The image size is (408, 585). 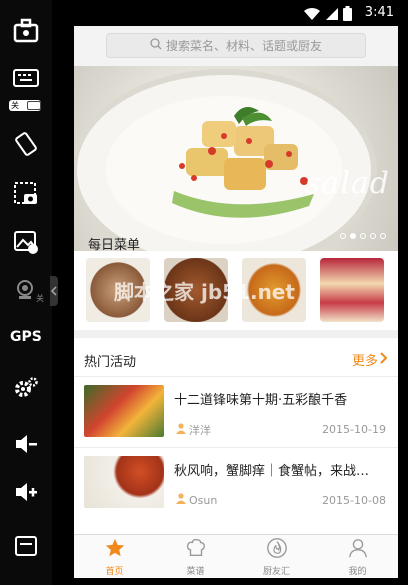 What do you see at coordinates (236, 359) in the screenshot?
I see `hot-activities-header: 热门活动 更多` at bounding box center [236, 359].